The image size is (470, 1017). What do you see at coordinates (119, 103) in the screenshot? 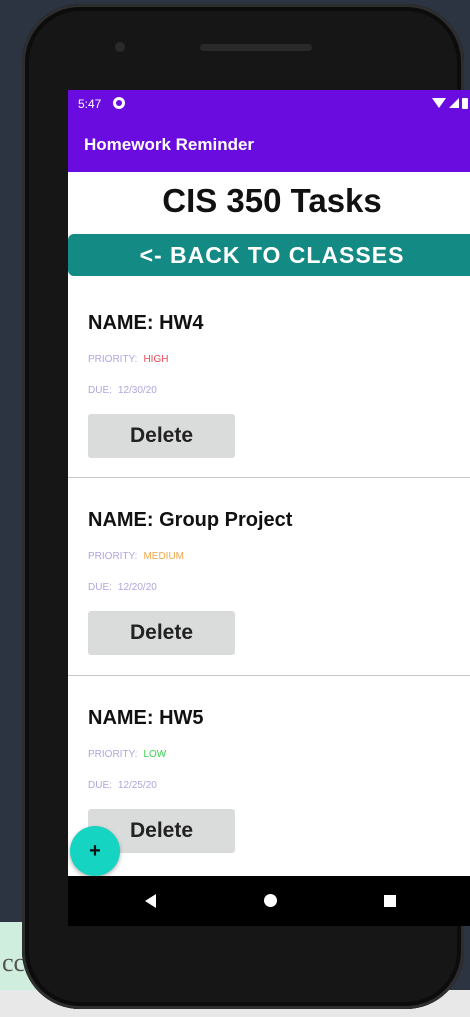
I see `notification-icon` at bounding box center [119, 103].